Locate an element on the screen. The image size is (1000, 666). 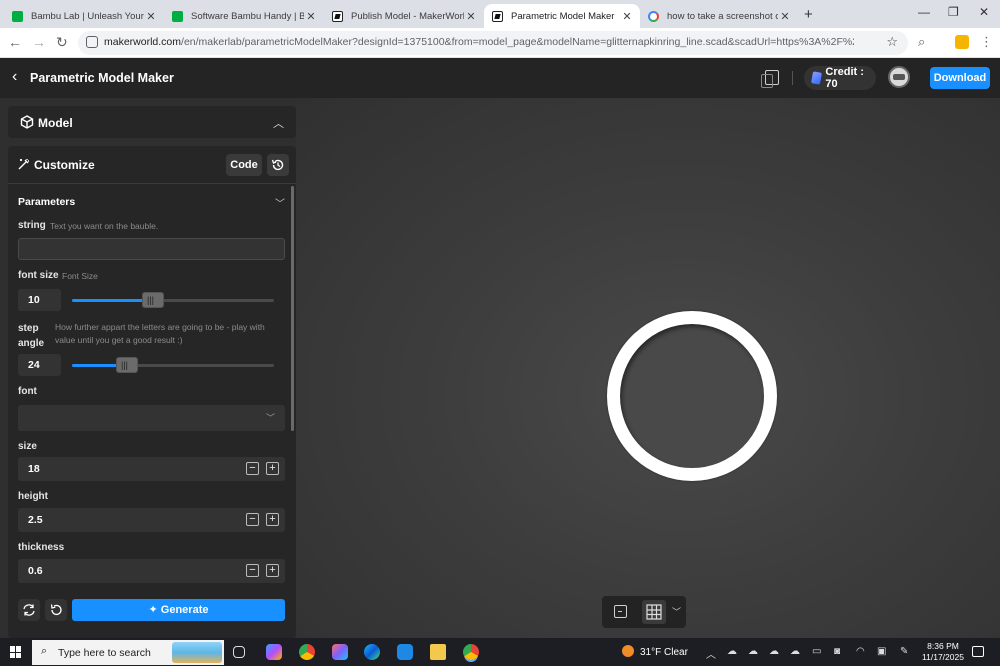
taskbar-clock: 8:36 PM 11/17/2025 is located at coordinates (943, 652).